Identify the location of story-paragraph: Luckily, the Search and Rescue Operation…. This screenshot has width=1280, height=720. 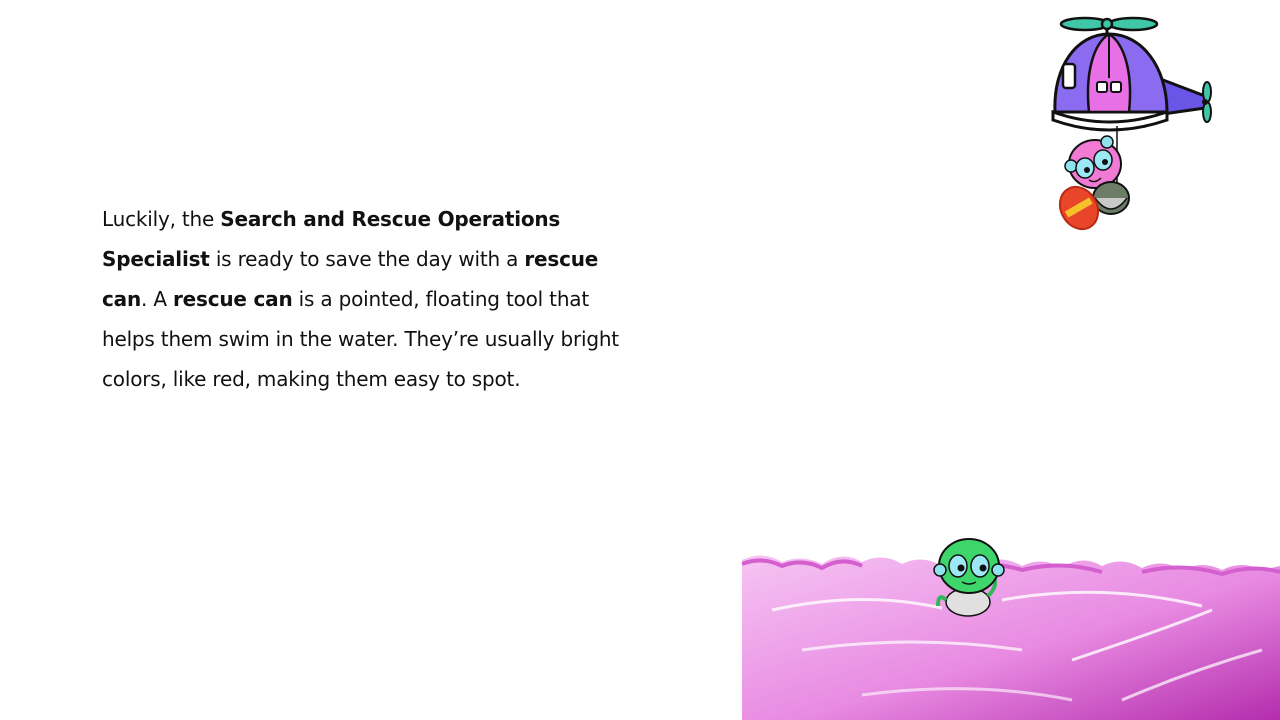
(372, 299).